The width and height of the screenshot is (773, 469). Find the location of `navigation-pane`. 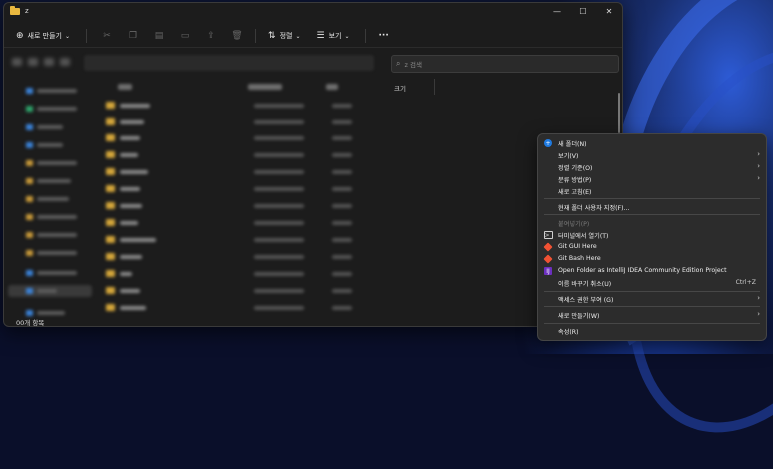

navigation-pane is located at coordinates (49, 199).